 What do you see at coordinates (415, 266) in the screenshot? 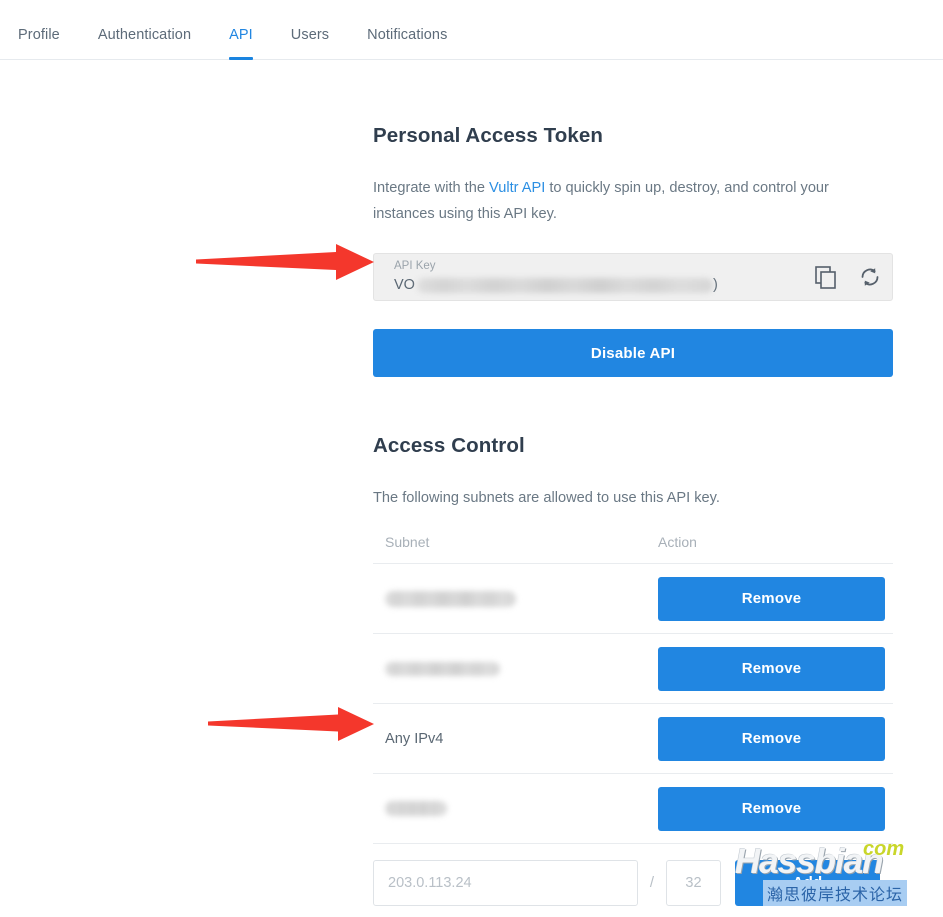
I see `api-key-label: API Key` at bounding box center [415, 266].